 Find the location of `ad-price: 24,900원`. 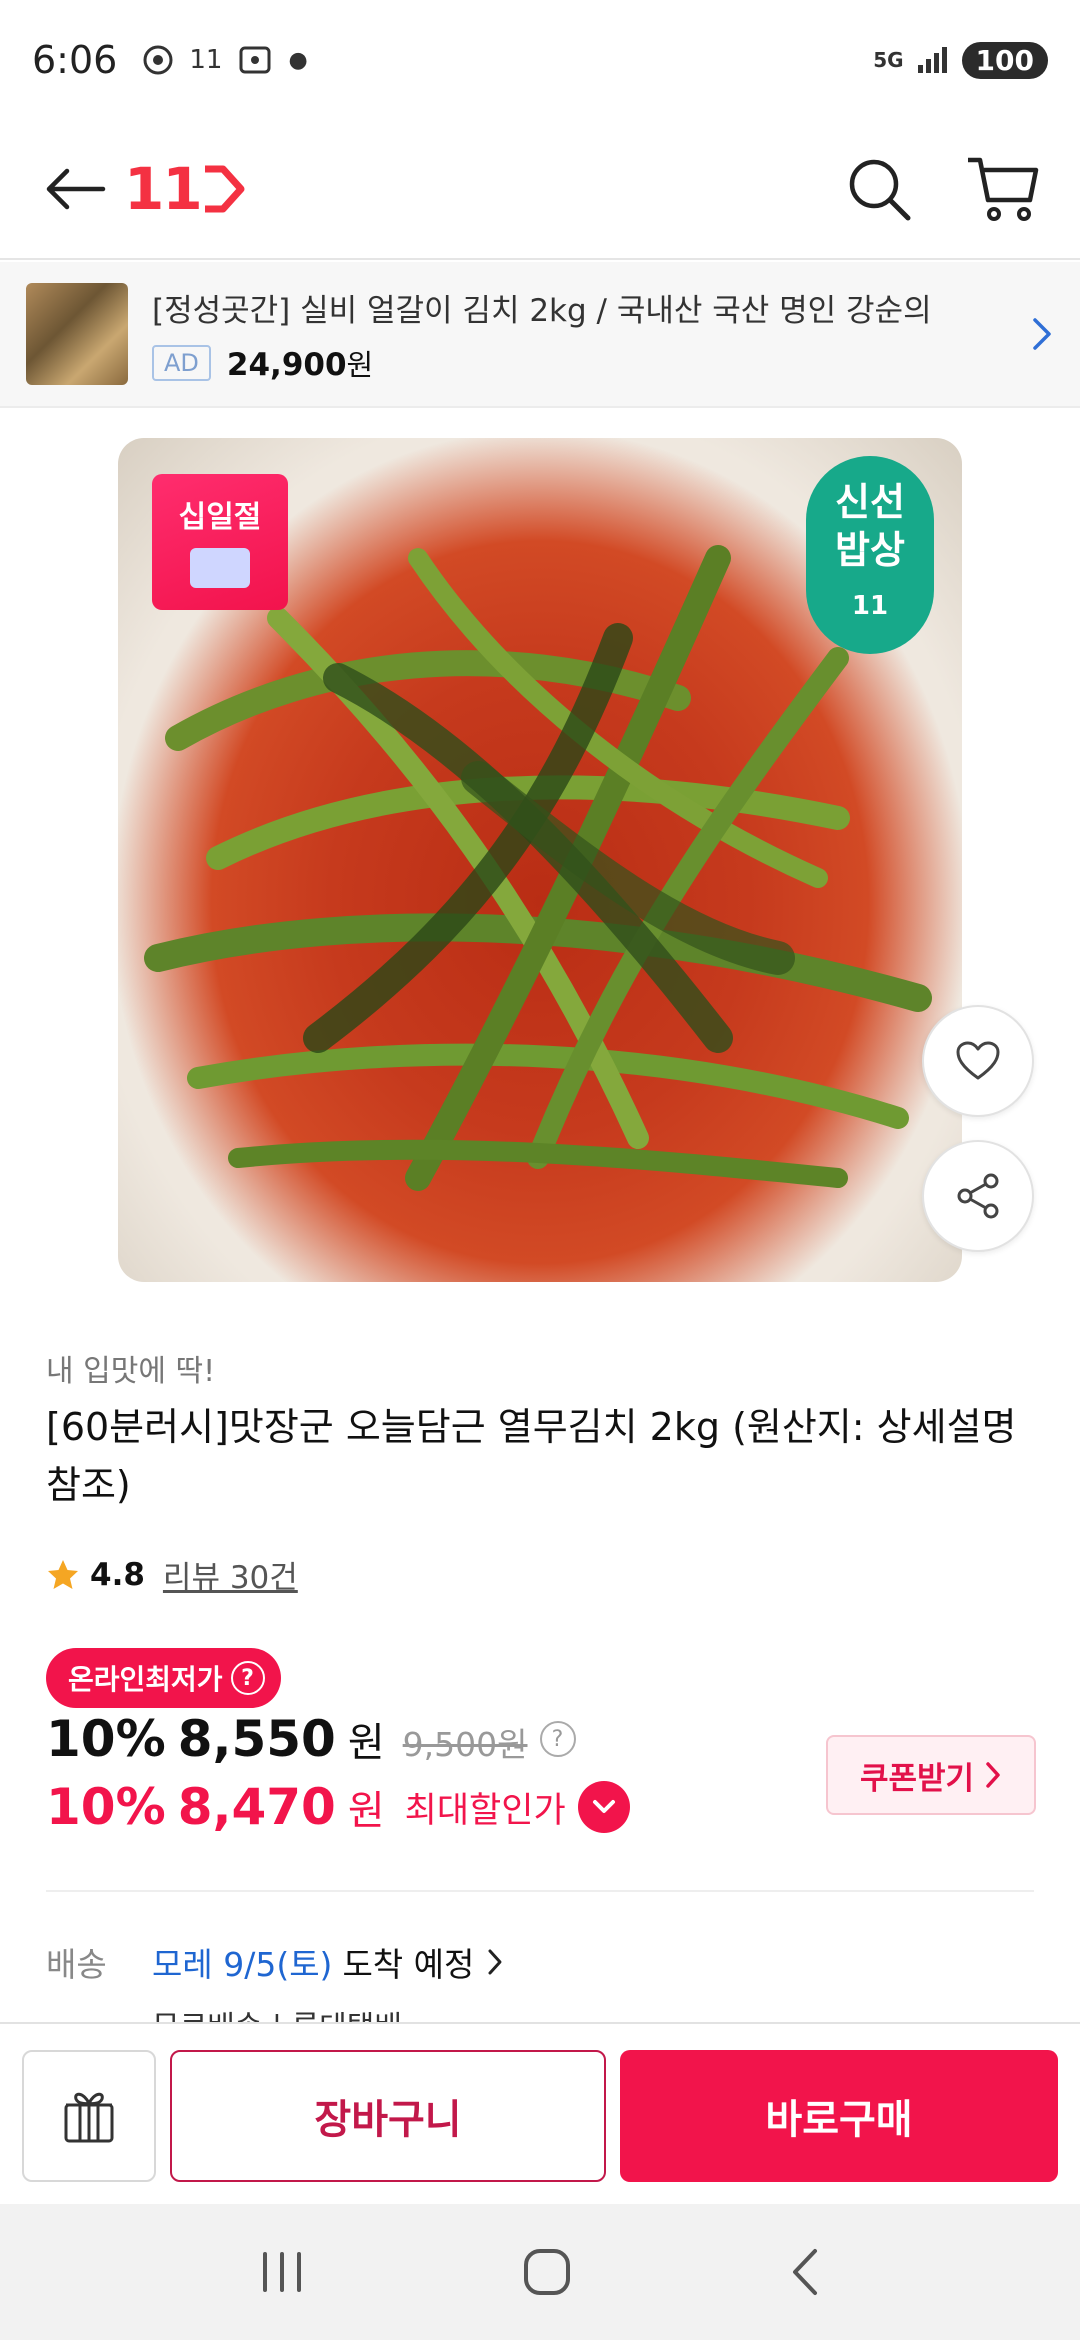

ad-price: 24,900원 is located at coordinates (300, 363).